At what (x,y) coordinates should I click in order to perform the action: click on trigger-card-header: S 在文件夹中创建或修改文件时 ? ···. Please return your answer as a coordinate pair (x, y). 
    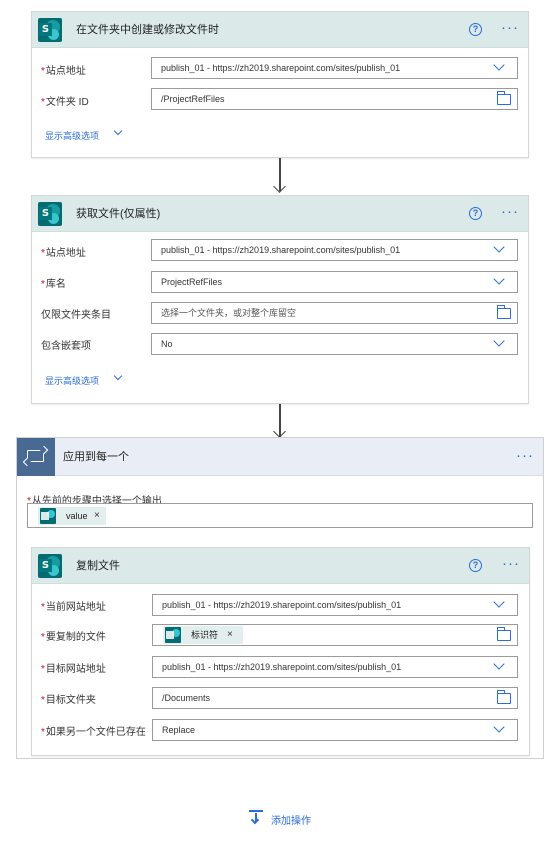
    Looking at the image, I should click on (280, 30).